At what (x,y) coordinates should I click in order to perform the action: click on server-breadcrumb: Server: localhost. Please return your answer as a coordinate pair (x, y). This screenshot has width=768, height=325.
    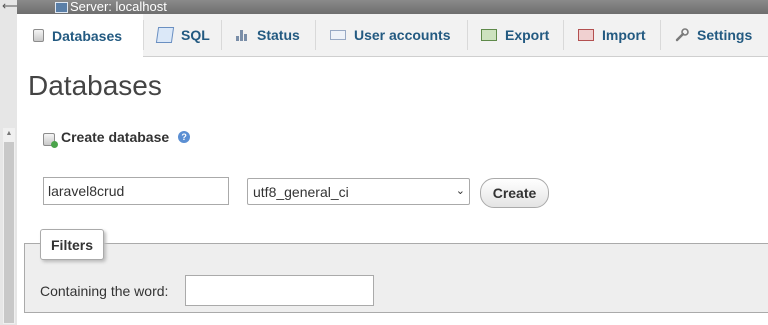
    Looking at the image, I should click on (392, 7).